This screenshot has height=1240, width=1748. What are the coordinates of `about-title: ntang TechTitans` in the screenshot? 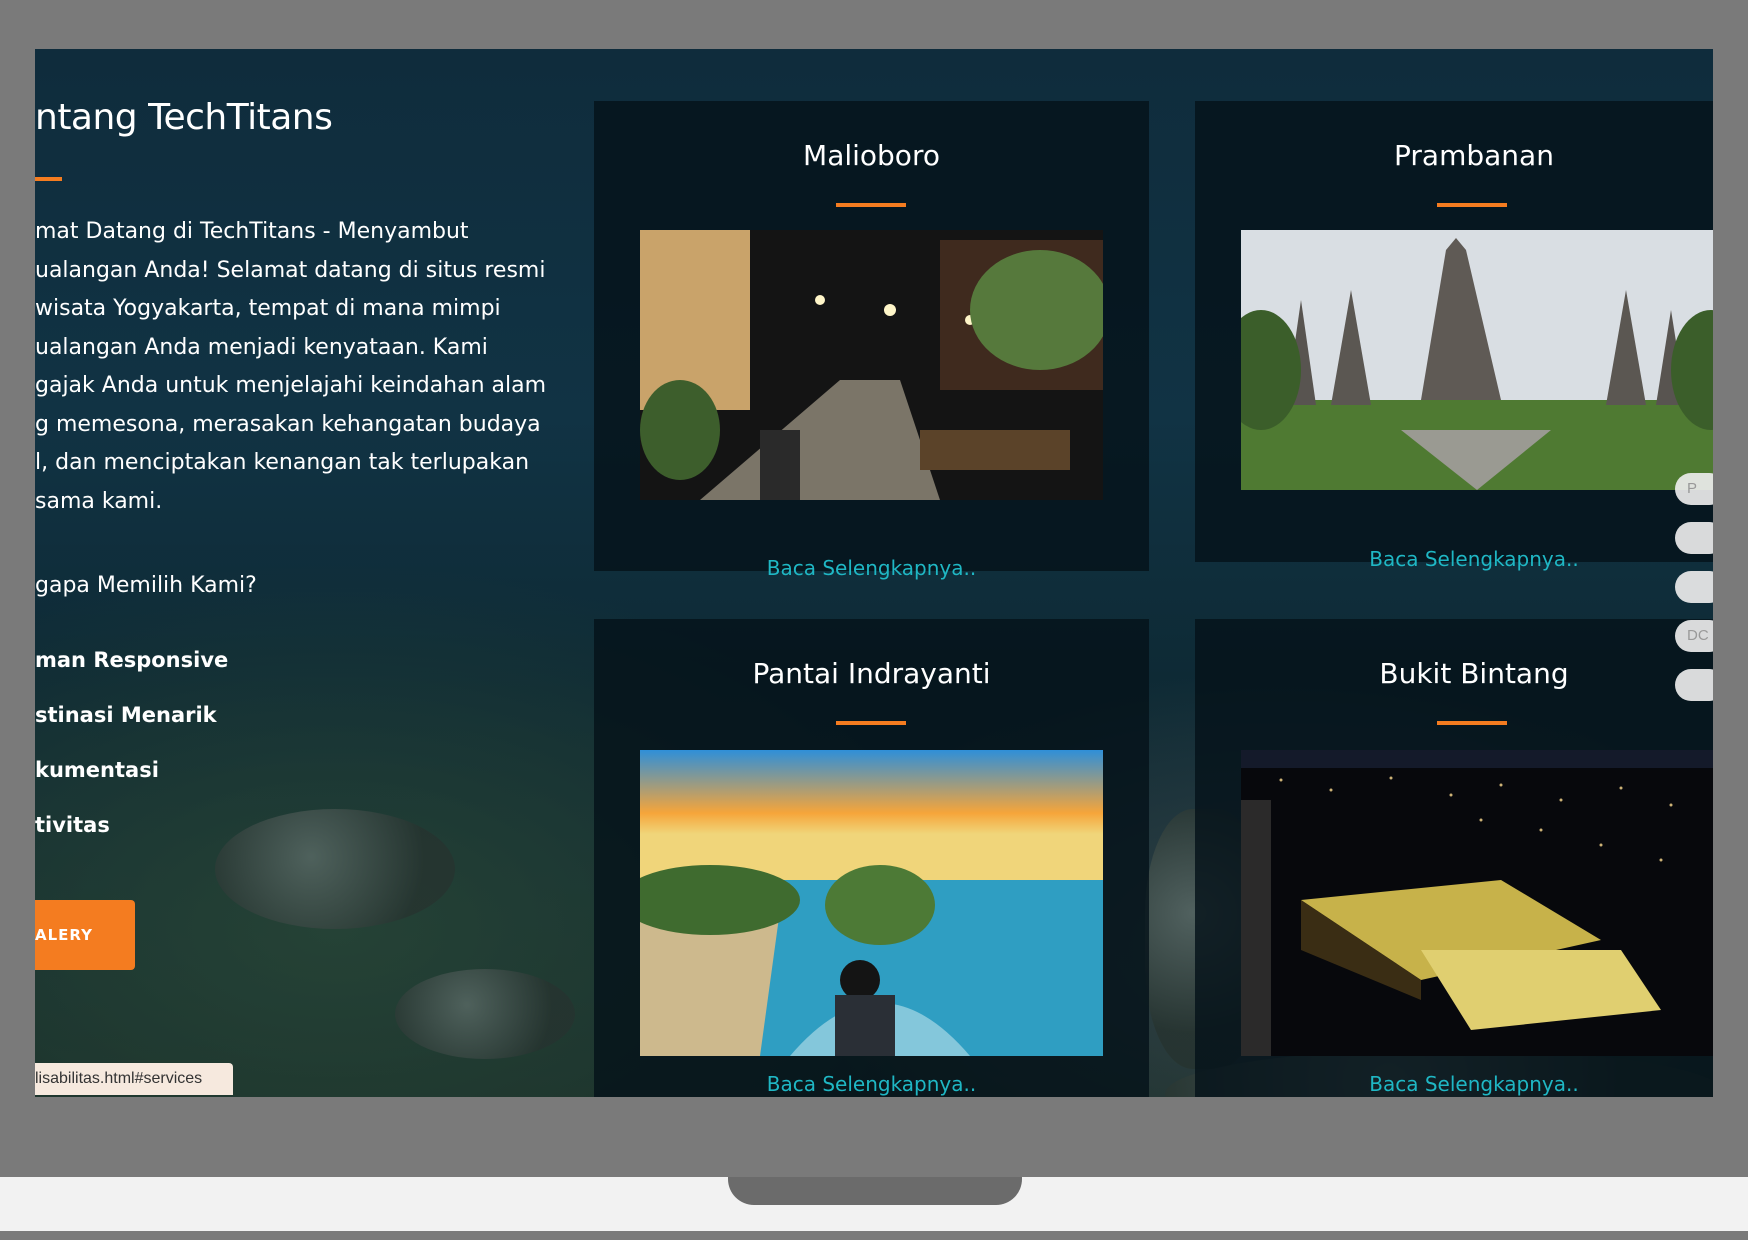 It's located at (184, 117).